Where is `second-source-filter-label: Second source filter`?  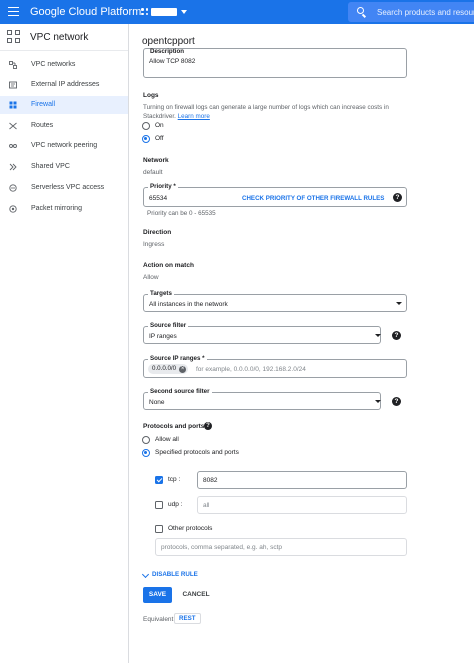 second-source-filter-label: Second source filter is located at coordinates (180, 391).